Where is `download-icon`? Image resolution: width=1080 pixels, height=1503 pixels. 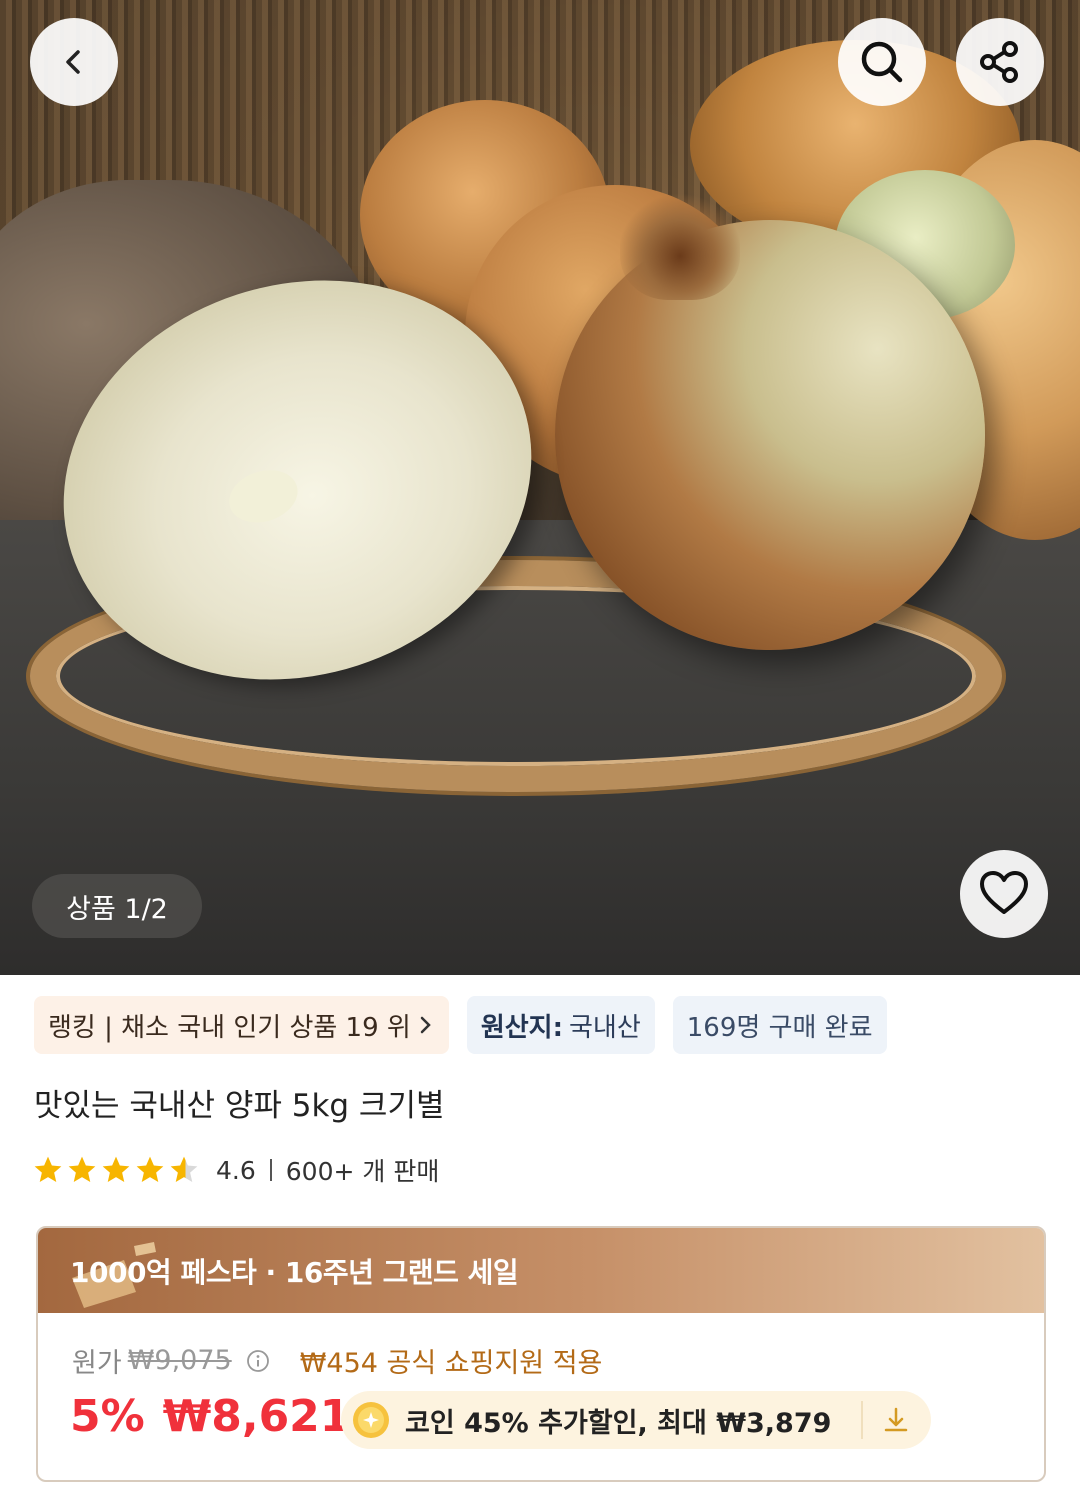
download-icon is located at coordinates (896, 1420).